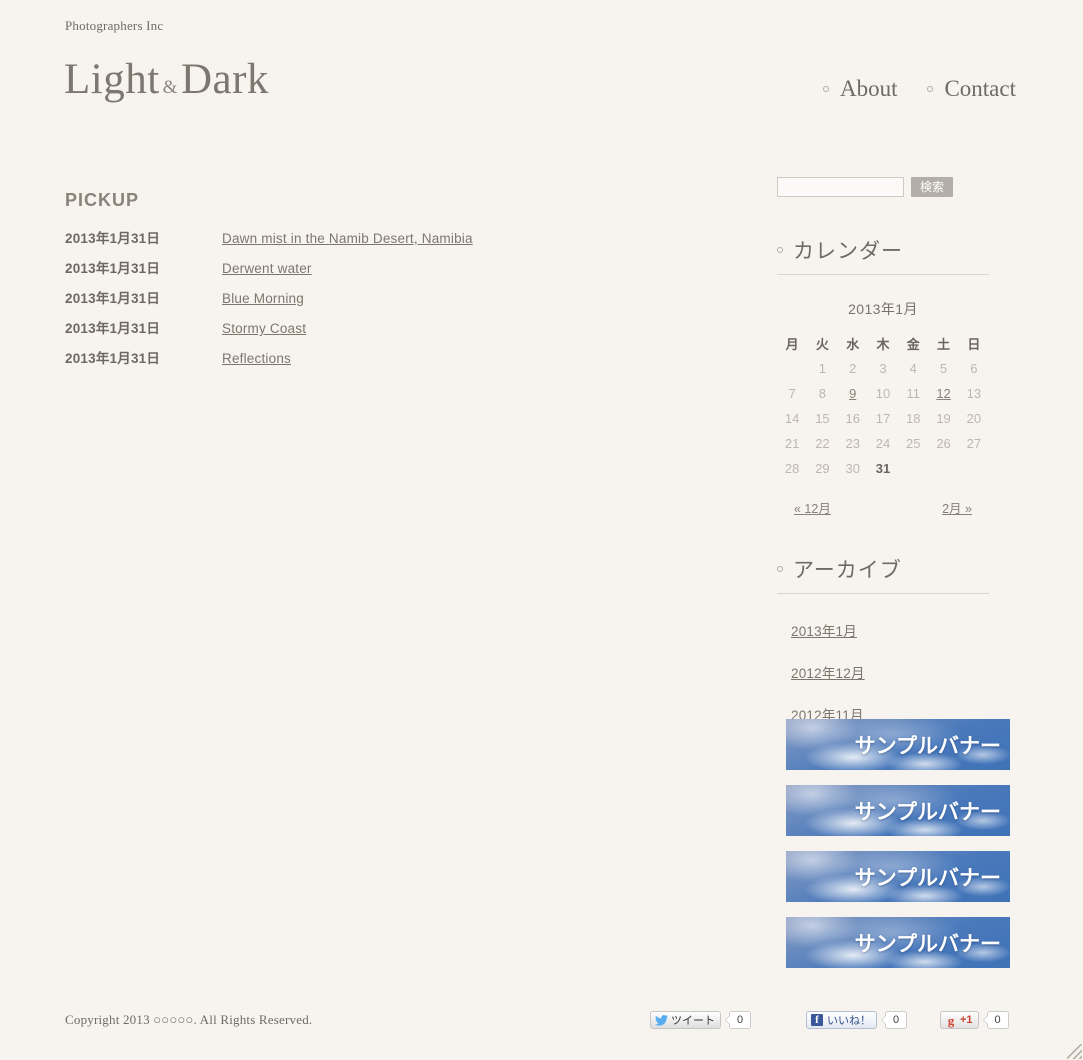  Describe the element at coordinates (661, 1020) in the screenshot. I see `twitter-bird-icon` at that location.